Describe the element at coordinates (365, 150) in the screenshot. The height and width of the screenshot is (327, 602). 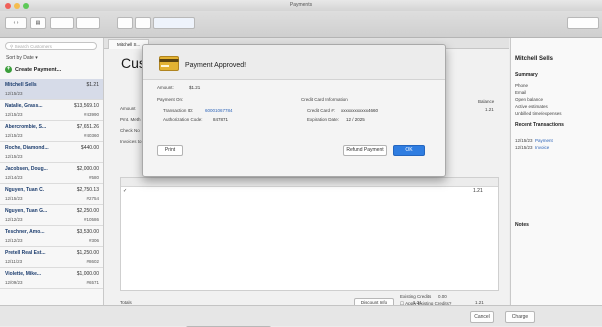
I see `refund-payment-button: Refund Payment` at that location.